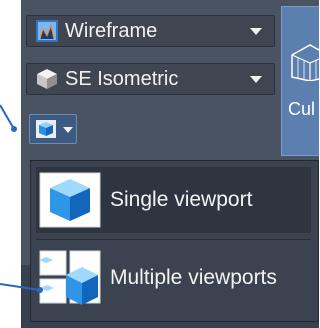 The height and width of the screenshot is (328, 320). Describe the element at coordinates (46, 129) in the screenshot. I see `viewport-cube-icon` at that location.